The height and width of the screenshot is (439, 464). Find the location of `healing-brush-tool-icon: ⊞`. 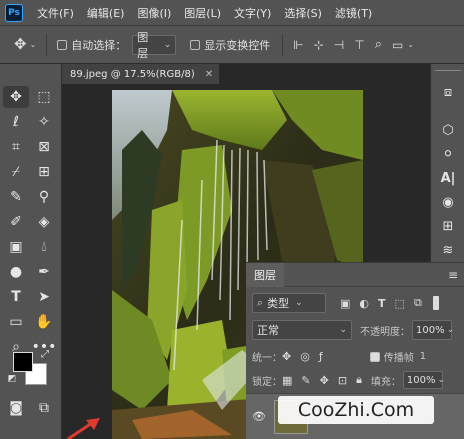

healing-brush-tool-icon: ⊞ is located at coordinates (44, 172).